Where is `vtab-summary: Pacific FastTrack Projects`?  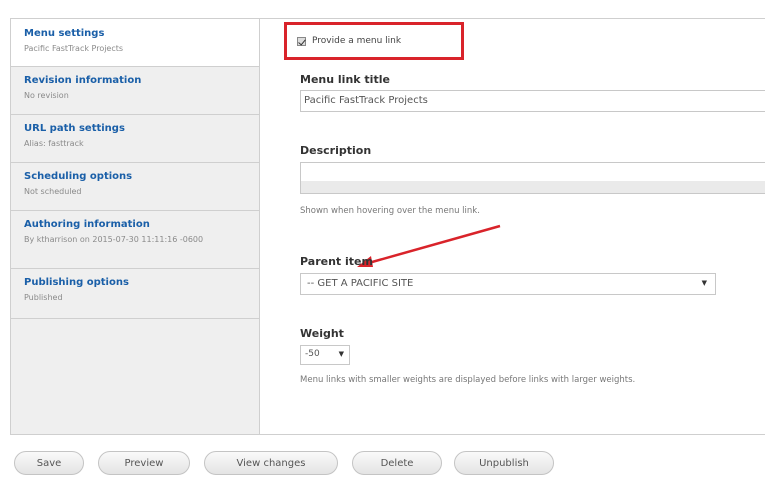
vtab-summary: Pacific FastTrack Projects is located at coordinates (74, 48).